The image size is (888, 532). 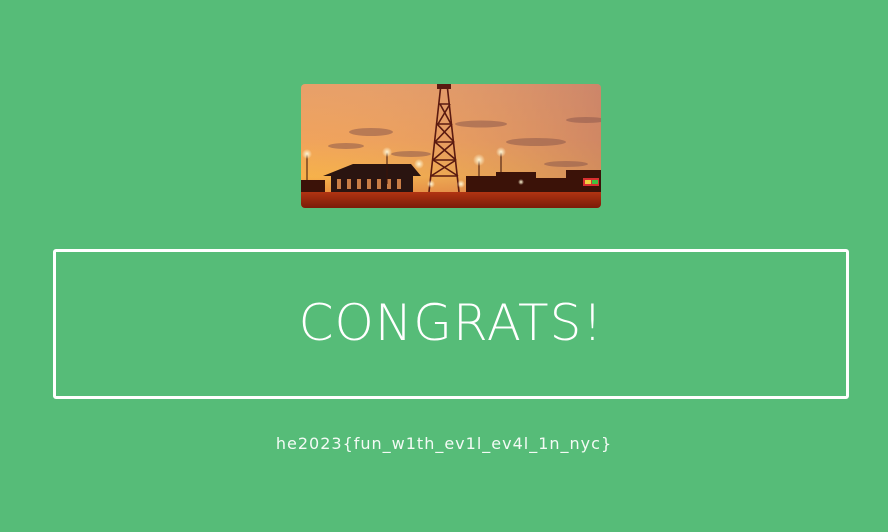 What do you see at coordinates (451, 146) in the screenshot?
I see `banner-image` at bounding box center [451, 146].